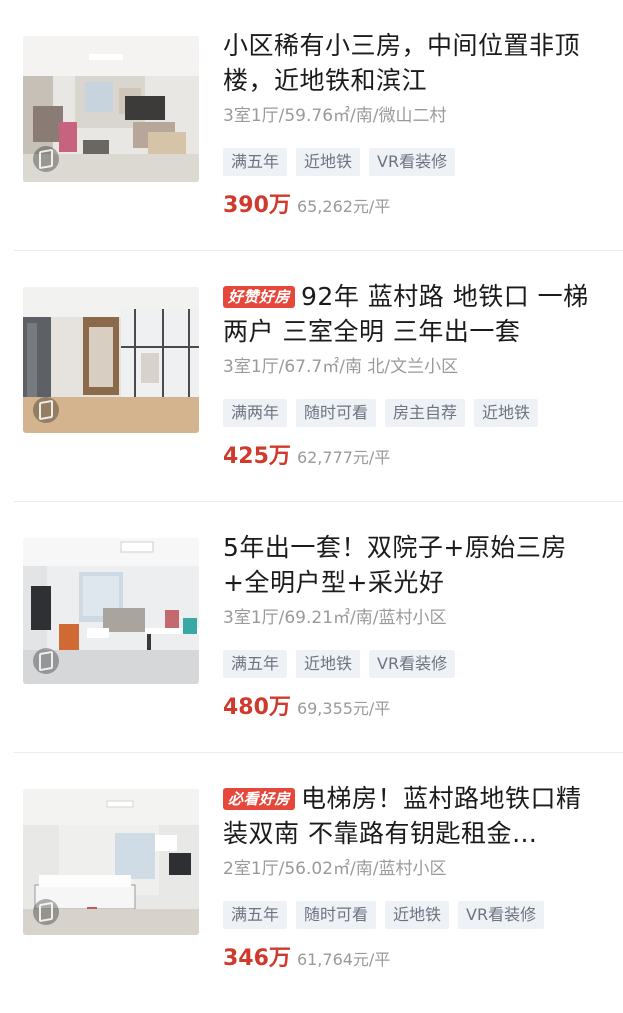 This screenshot has height=1013, width=623. What do you see at coordinates (335, 618) in the screenshot?
I see `listing-meta: 3室1厅/69.21㎡/南/蓝村小区` at bounding box center [335, 618].